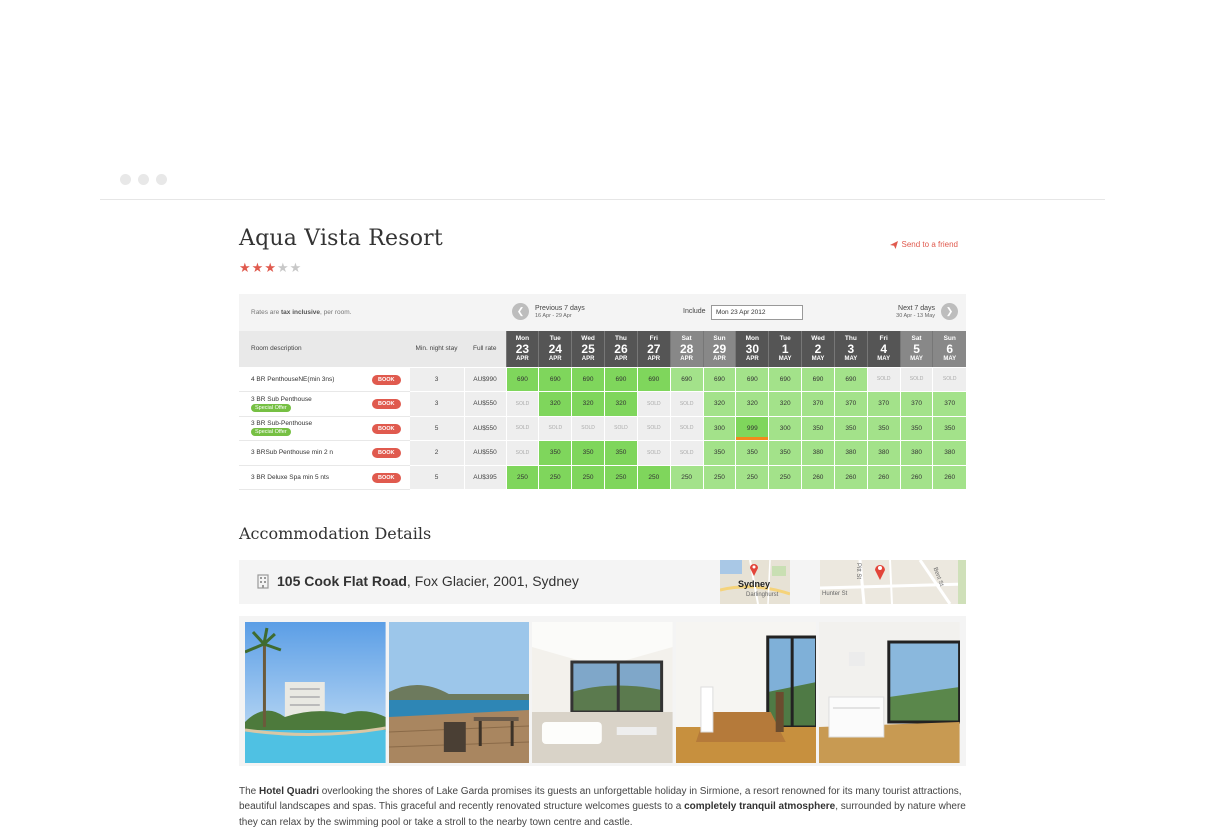 The image size is (1205, 840). Describe the element at coordinates (143, 179) in the screenshot. I see `window-dot` at that location.